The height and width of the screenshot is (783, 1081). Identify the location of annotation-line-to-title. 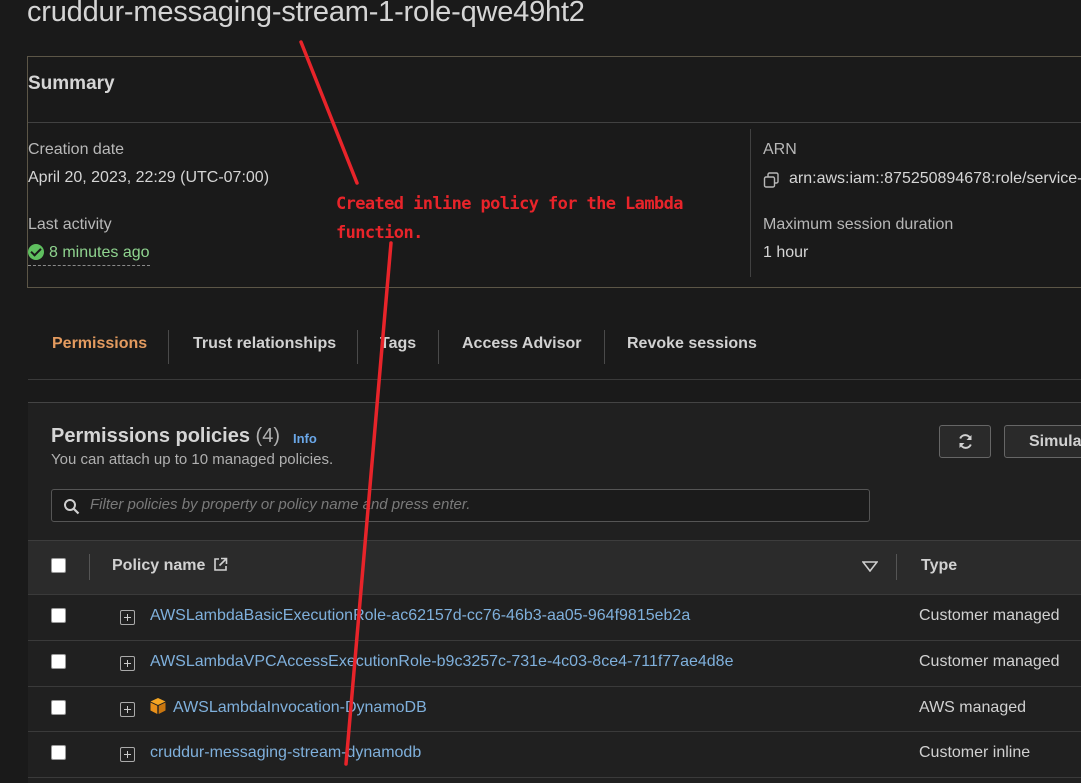
(329, 112).